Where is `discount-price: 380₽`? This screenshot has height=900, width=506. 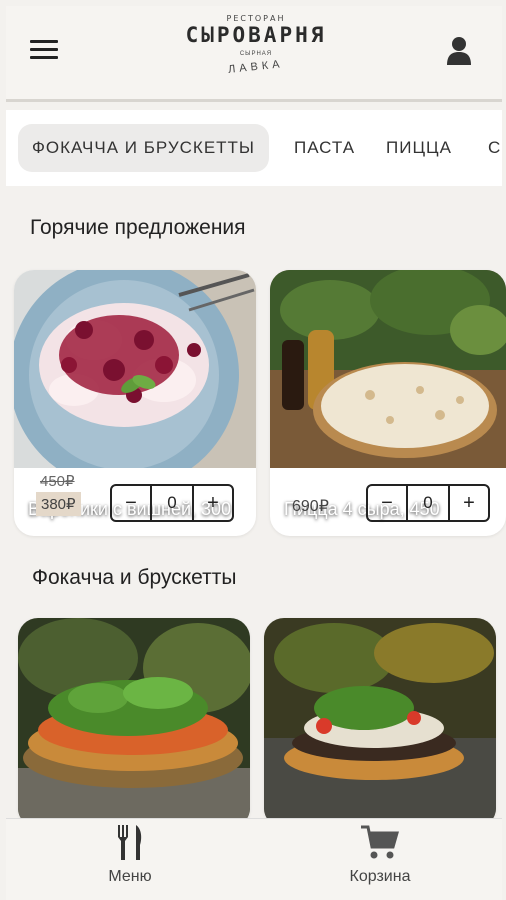
discount-price: 380₽ is located at coordinates (58, 504).